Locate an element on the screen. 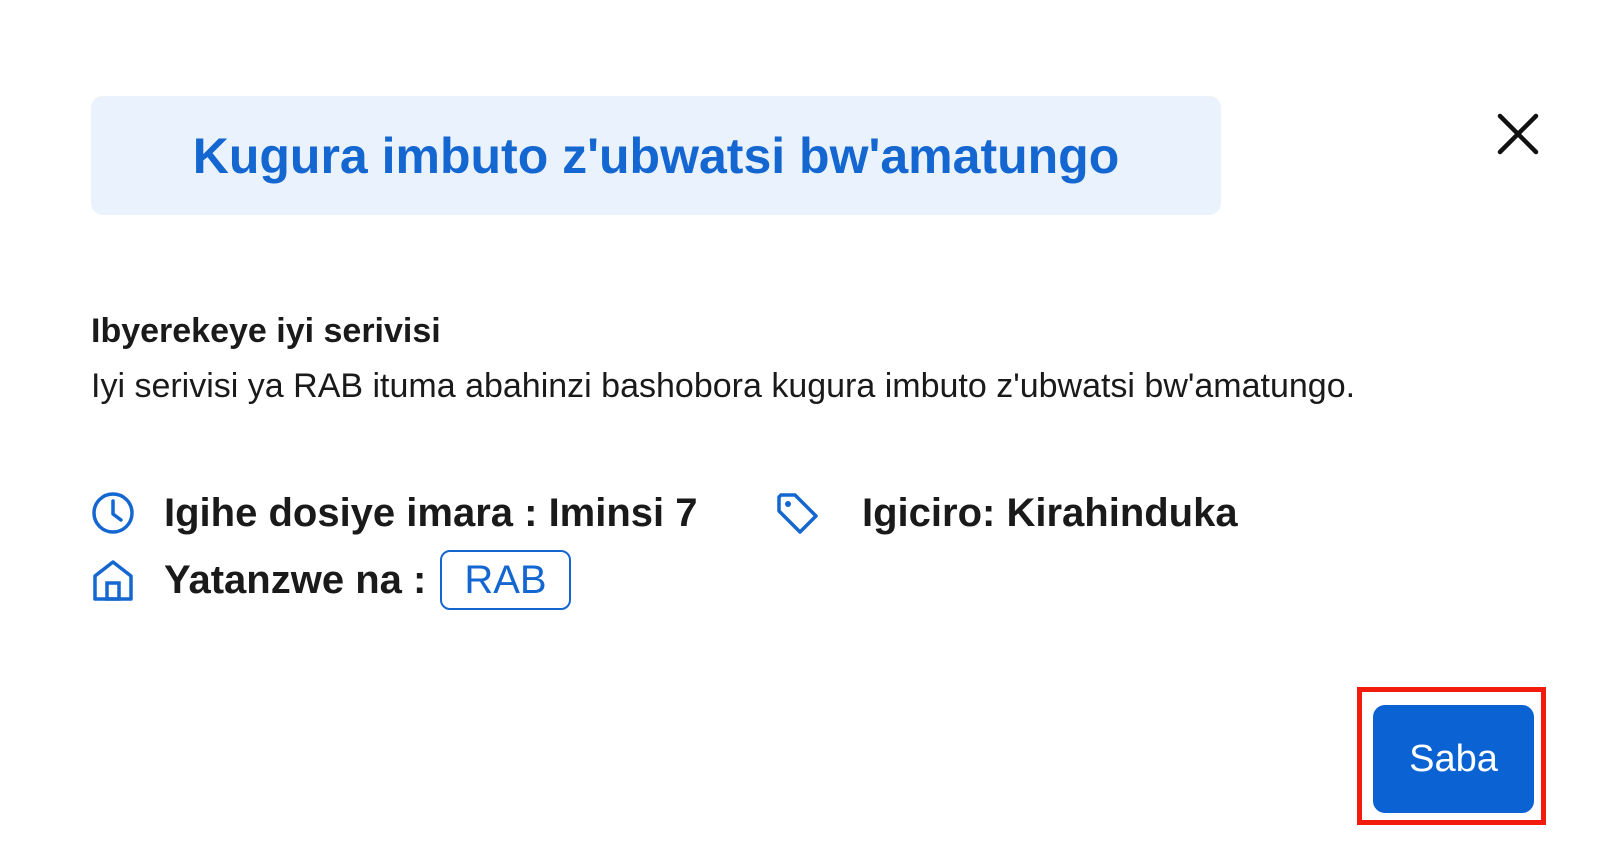 The width and height of the screenshot is (1600, 861). price-info: Igiciro: Kirahinduka is located at coordinates (1006, 513).